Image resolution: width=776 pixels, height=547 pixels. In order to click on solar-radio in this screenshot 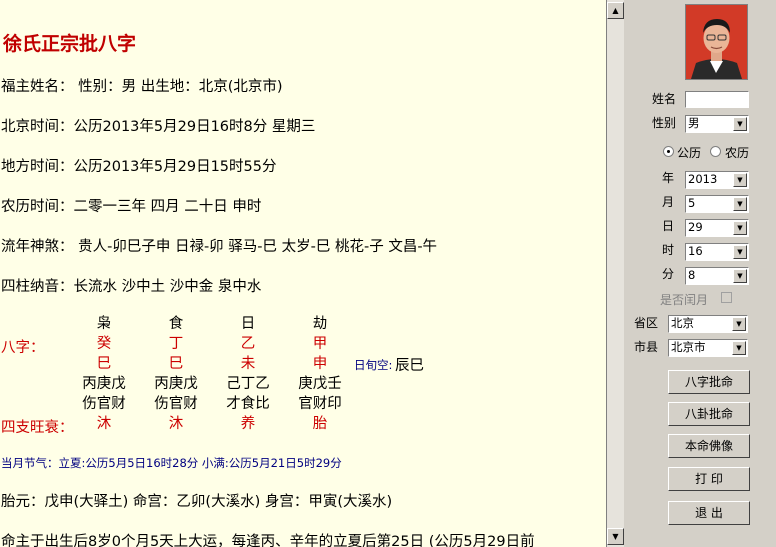, I will do `click(668, 151)`.